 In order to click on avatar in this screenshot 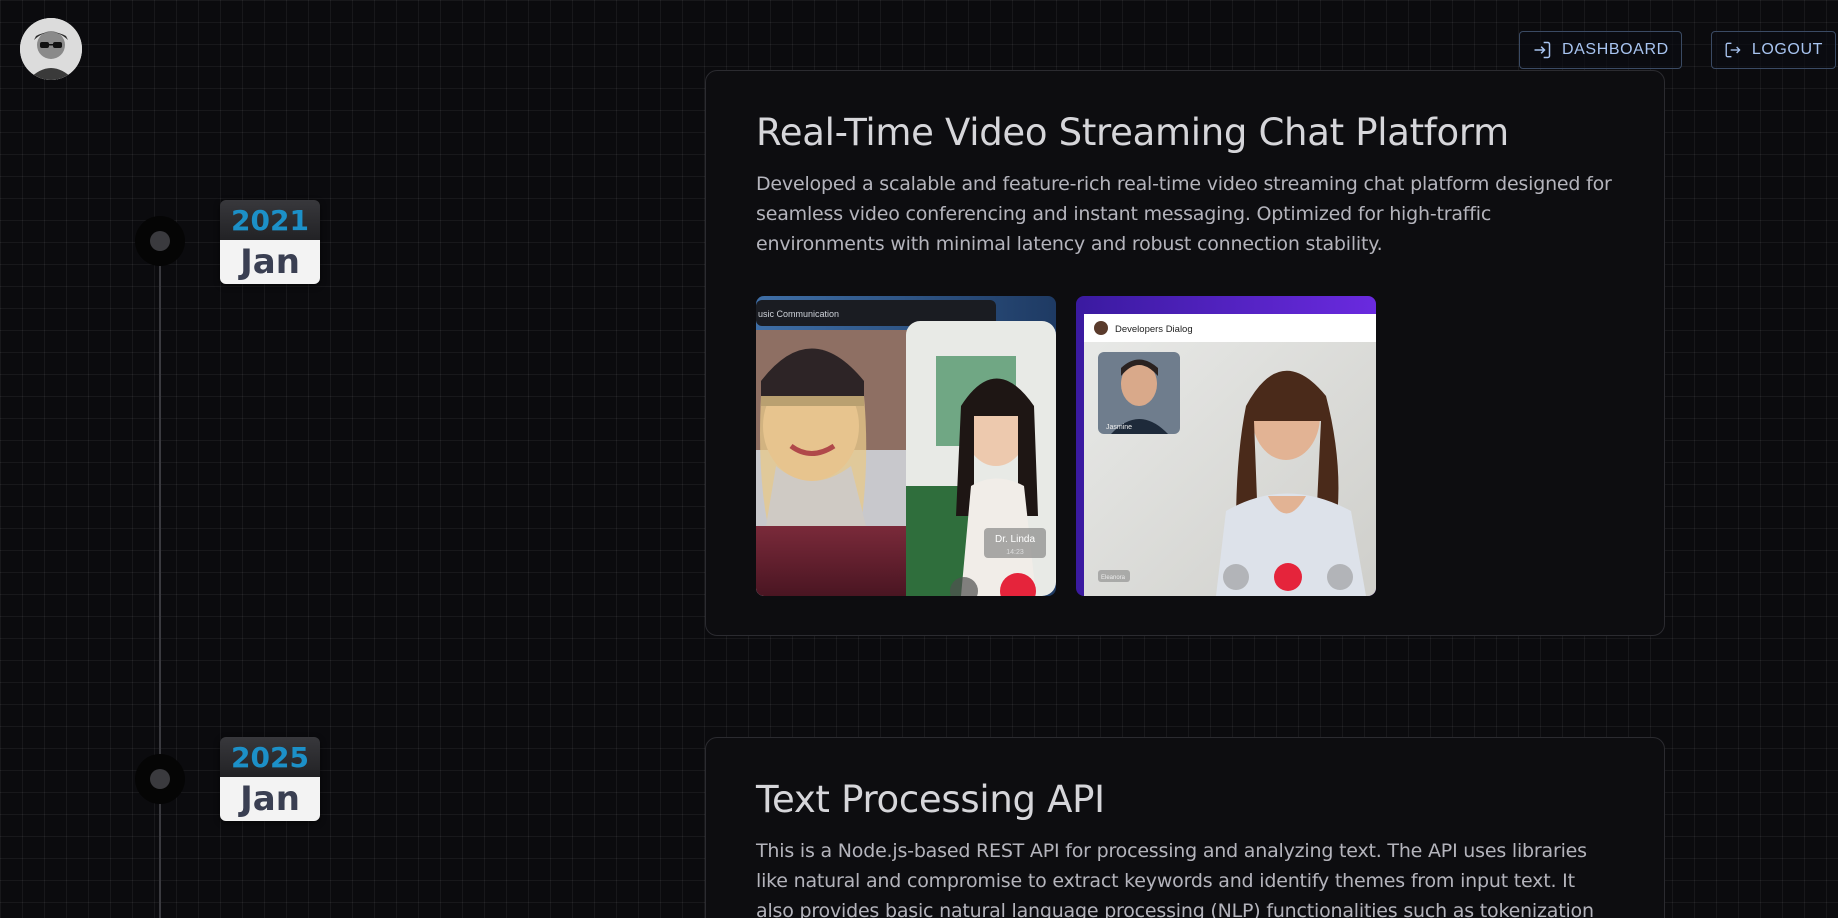, I will do `click(51, 49)`.